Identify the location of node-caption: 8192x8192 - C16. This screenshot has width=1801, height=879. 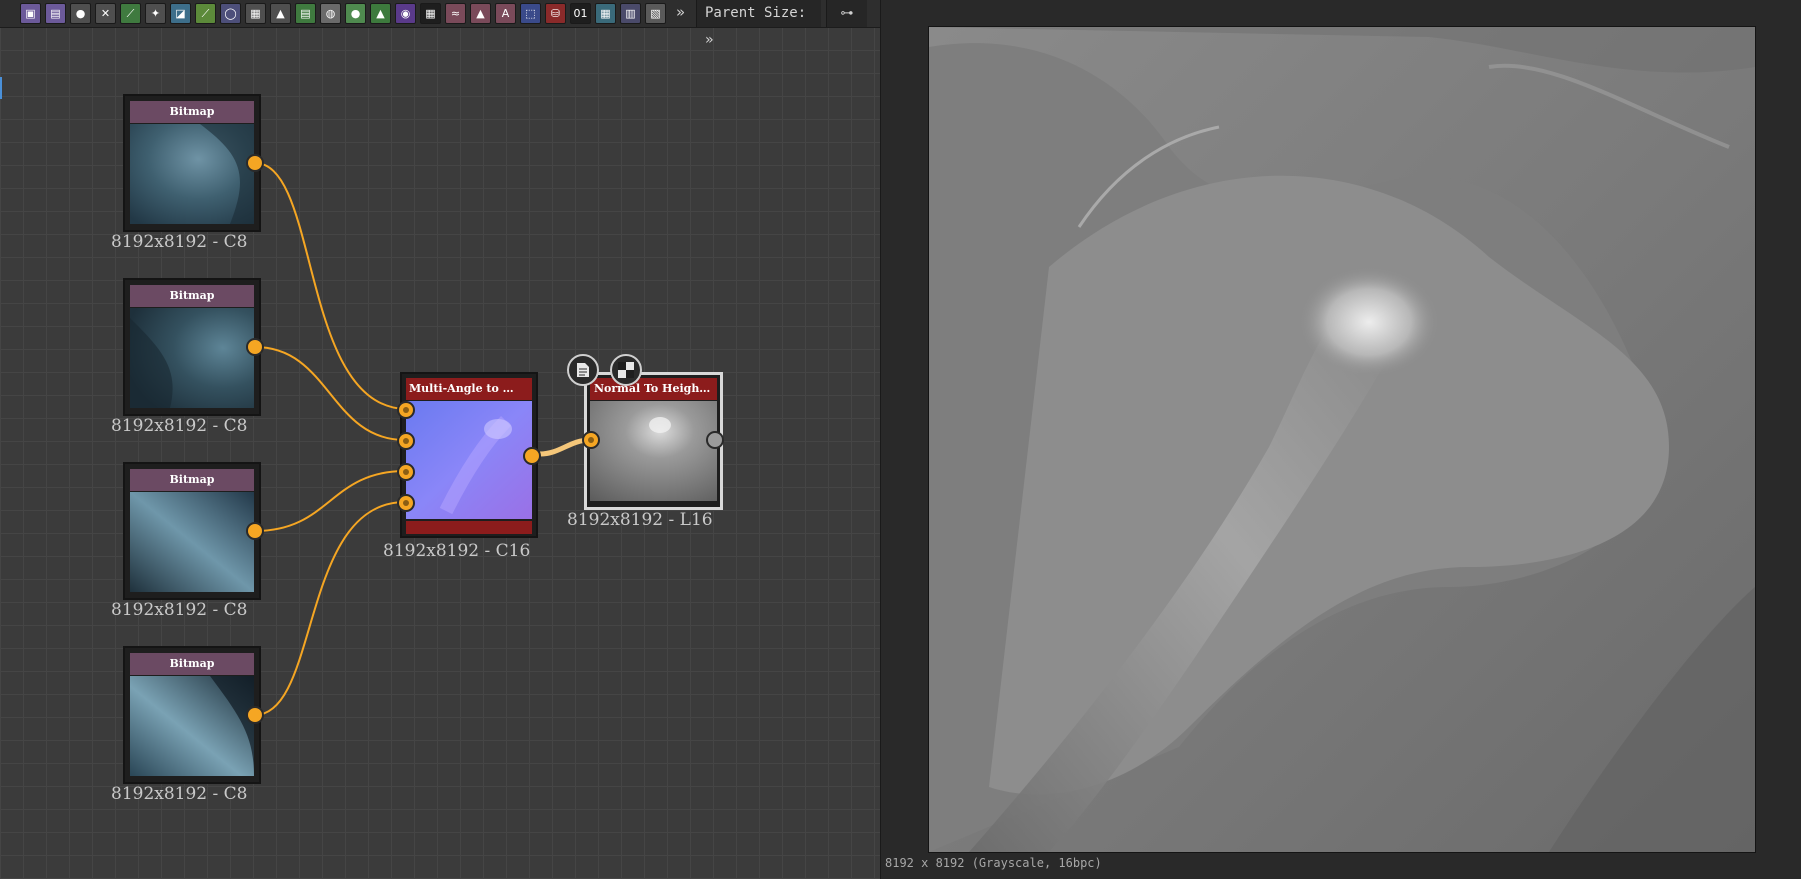
(457, 551).